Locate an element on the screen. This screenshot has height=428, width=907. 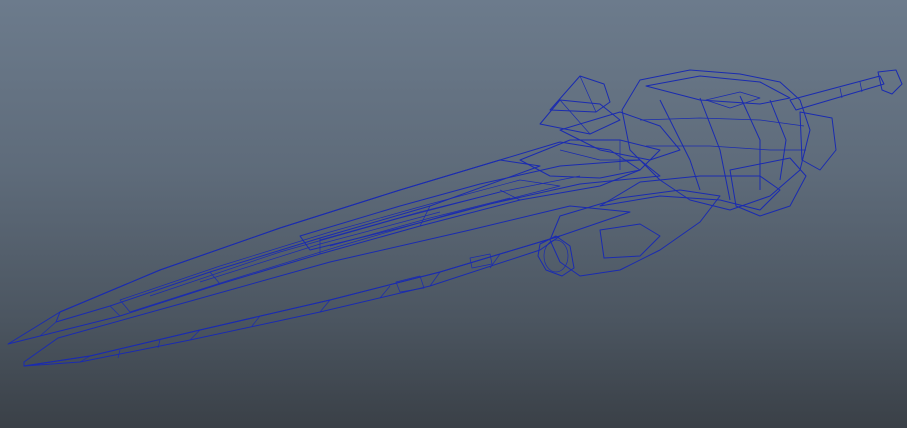
under-hull-details is located at coordinates (528, 258).